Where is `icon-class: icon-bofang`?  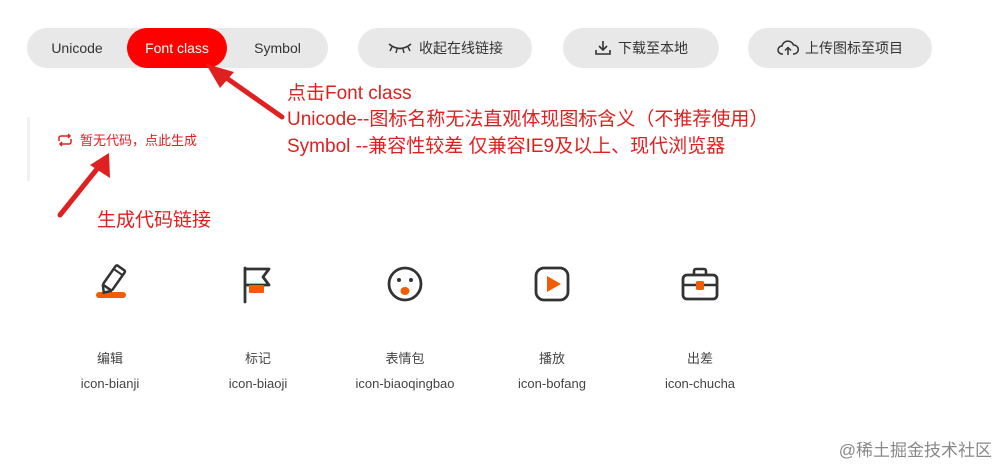
icon-class: icon-bofang is located at coordinates (552, 383).